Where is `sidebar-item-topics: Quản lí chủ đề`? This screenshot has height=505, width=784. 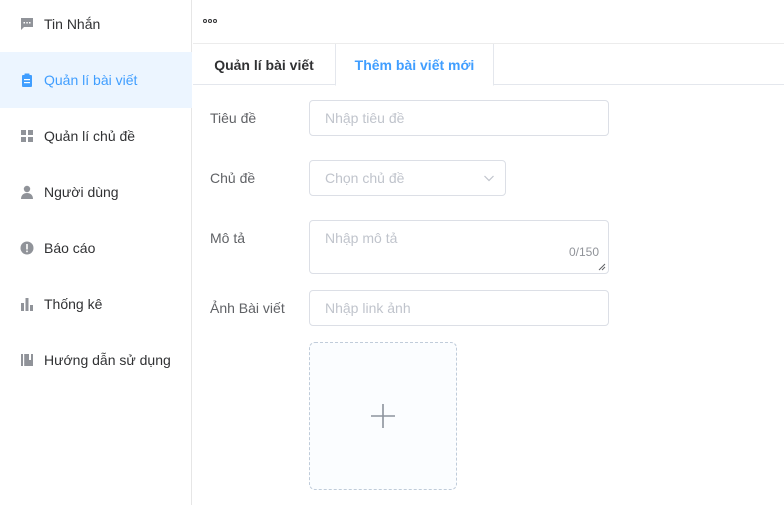 sidebar-item-topics: Quản lí chủ đề is located at coordinates (96, 136).